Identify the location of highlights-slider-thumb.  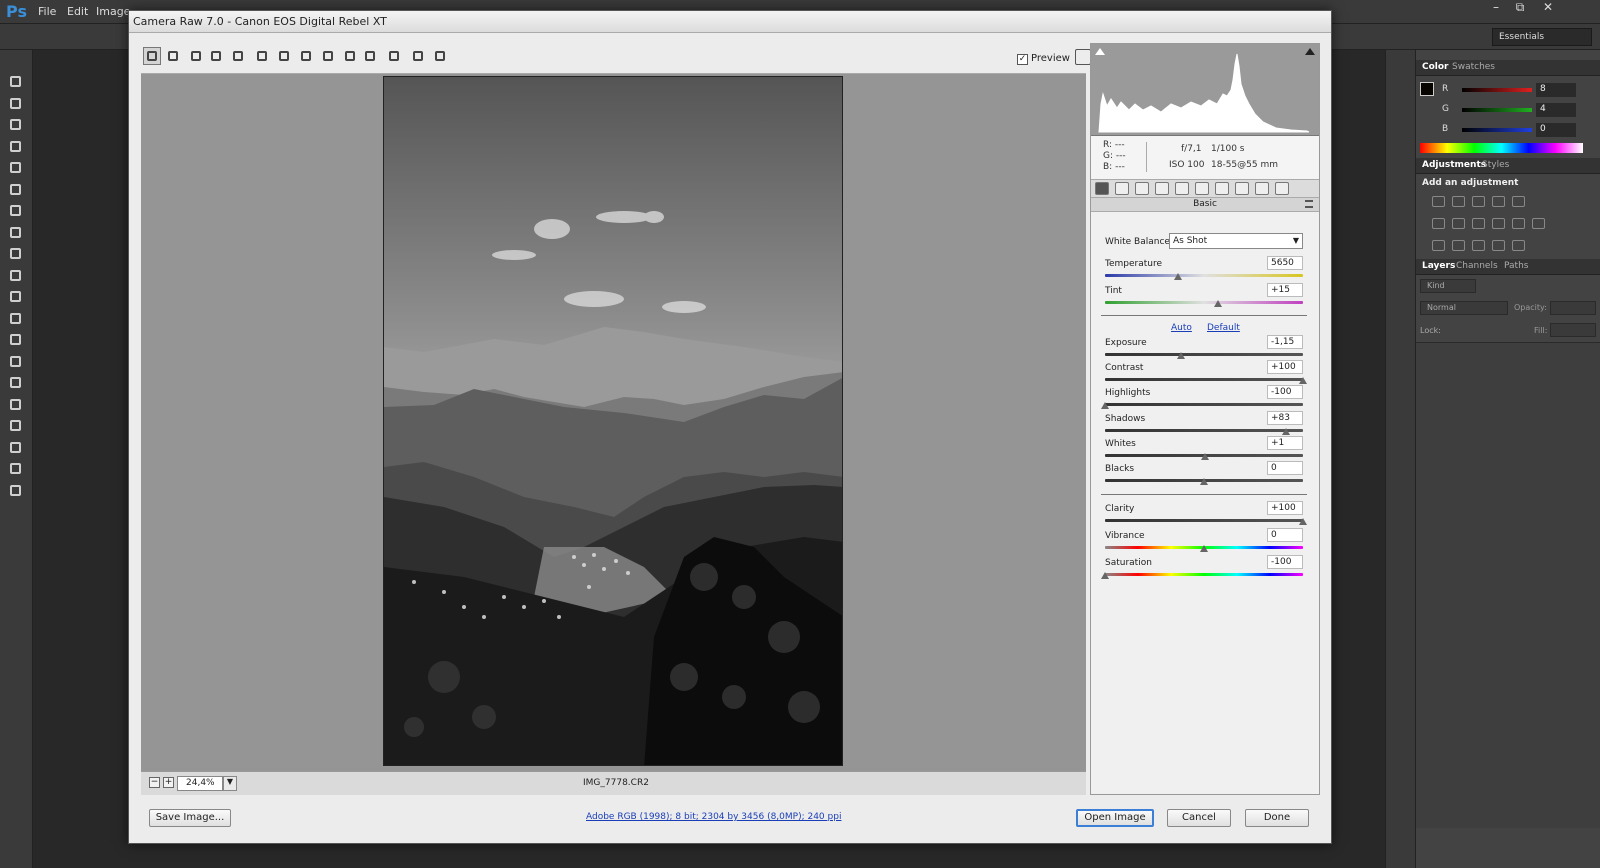
(1105, 405).